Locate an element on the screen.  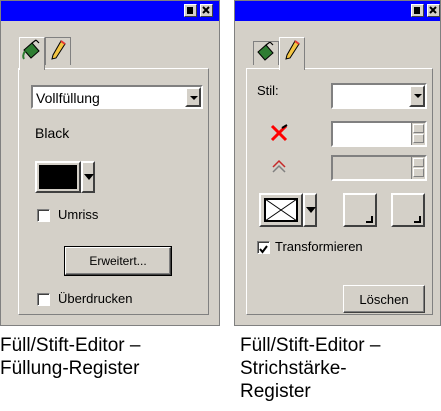
fill-panel-caption: Füll/Stift-Editor – Füllung-Register is located at coordinates (70, 357).